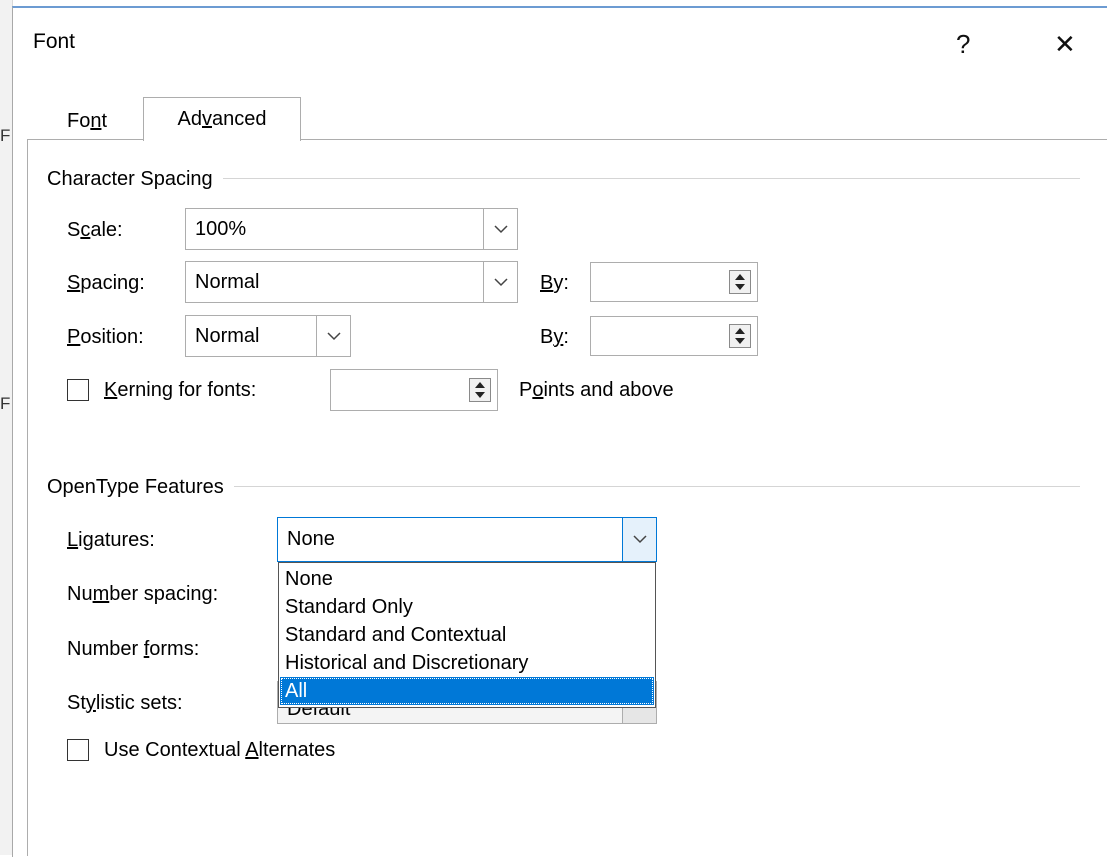  Describe the element at coordinates (140, 487) in the screenshot. I see `opentype-features-heading: OpenType Features` at that location.